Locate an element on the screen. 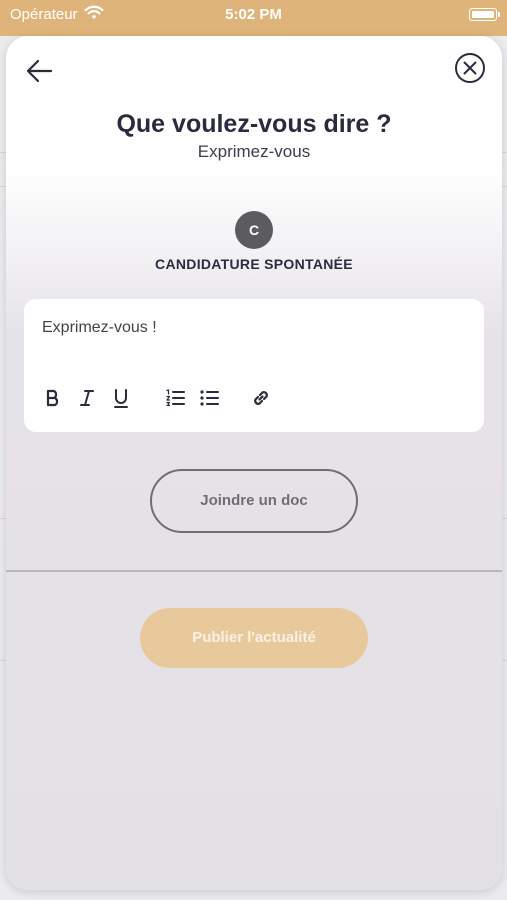 The width and height of the screenshot is (507, 900). status-bar: Opérateur 5:02 PM is located at coordinates (253, 18).